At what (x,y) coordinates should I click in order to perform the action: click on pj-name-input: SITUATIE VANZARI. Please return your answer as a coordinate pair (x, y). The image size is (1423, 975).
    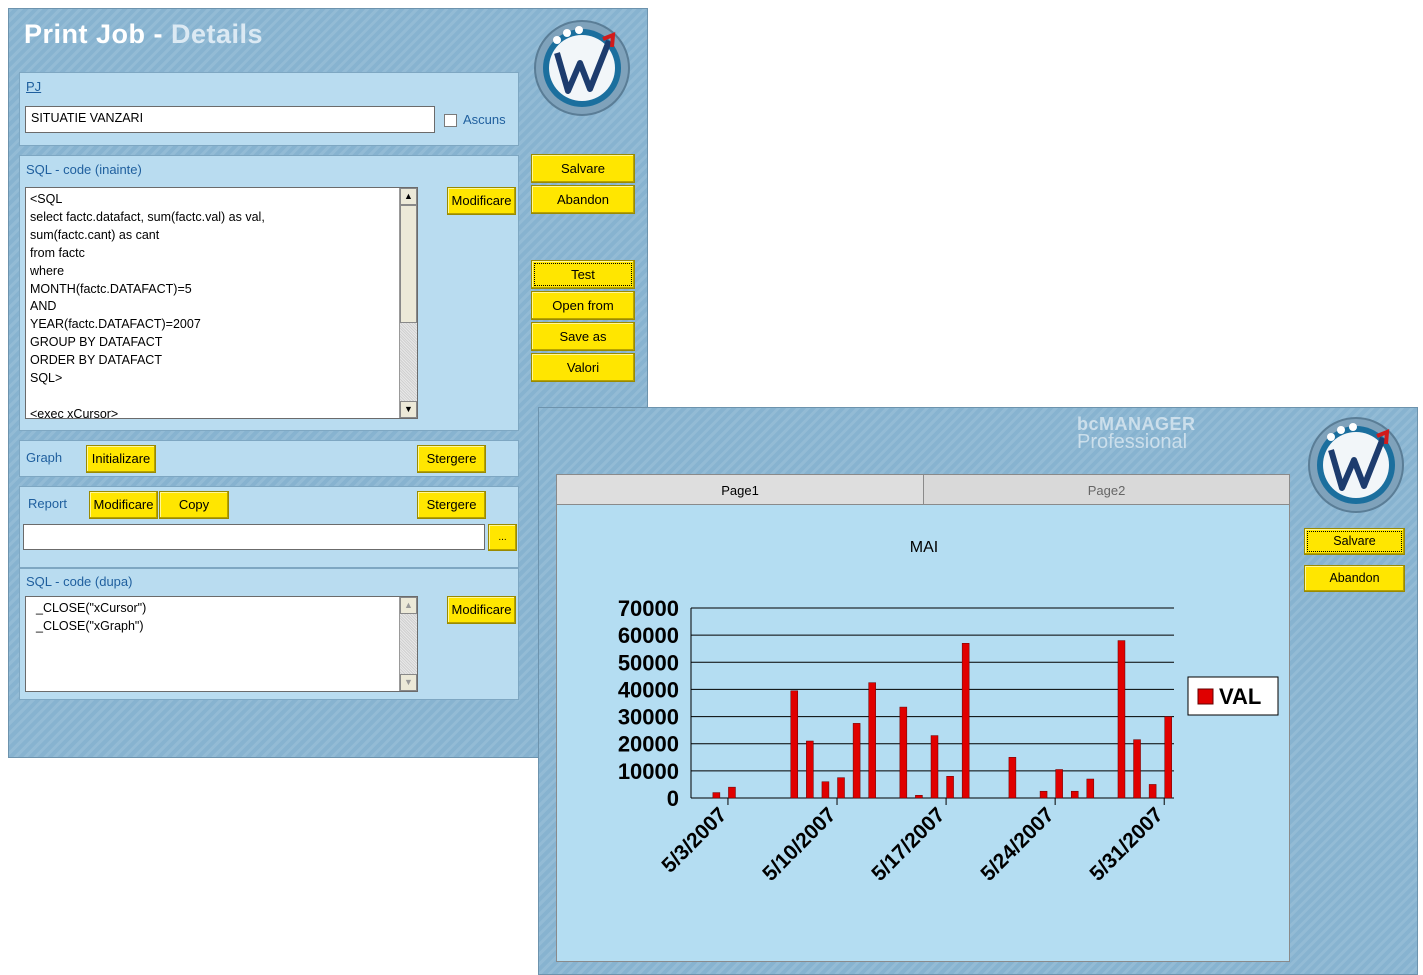
    Looking at the image, I should click on (230, 119).